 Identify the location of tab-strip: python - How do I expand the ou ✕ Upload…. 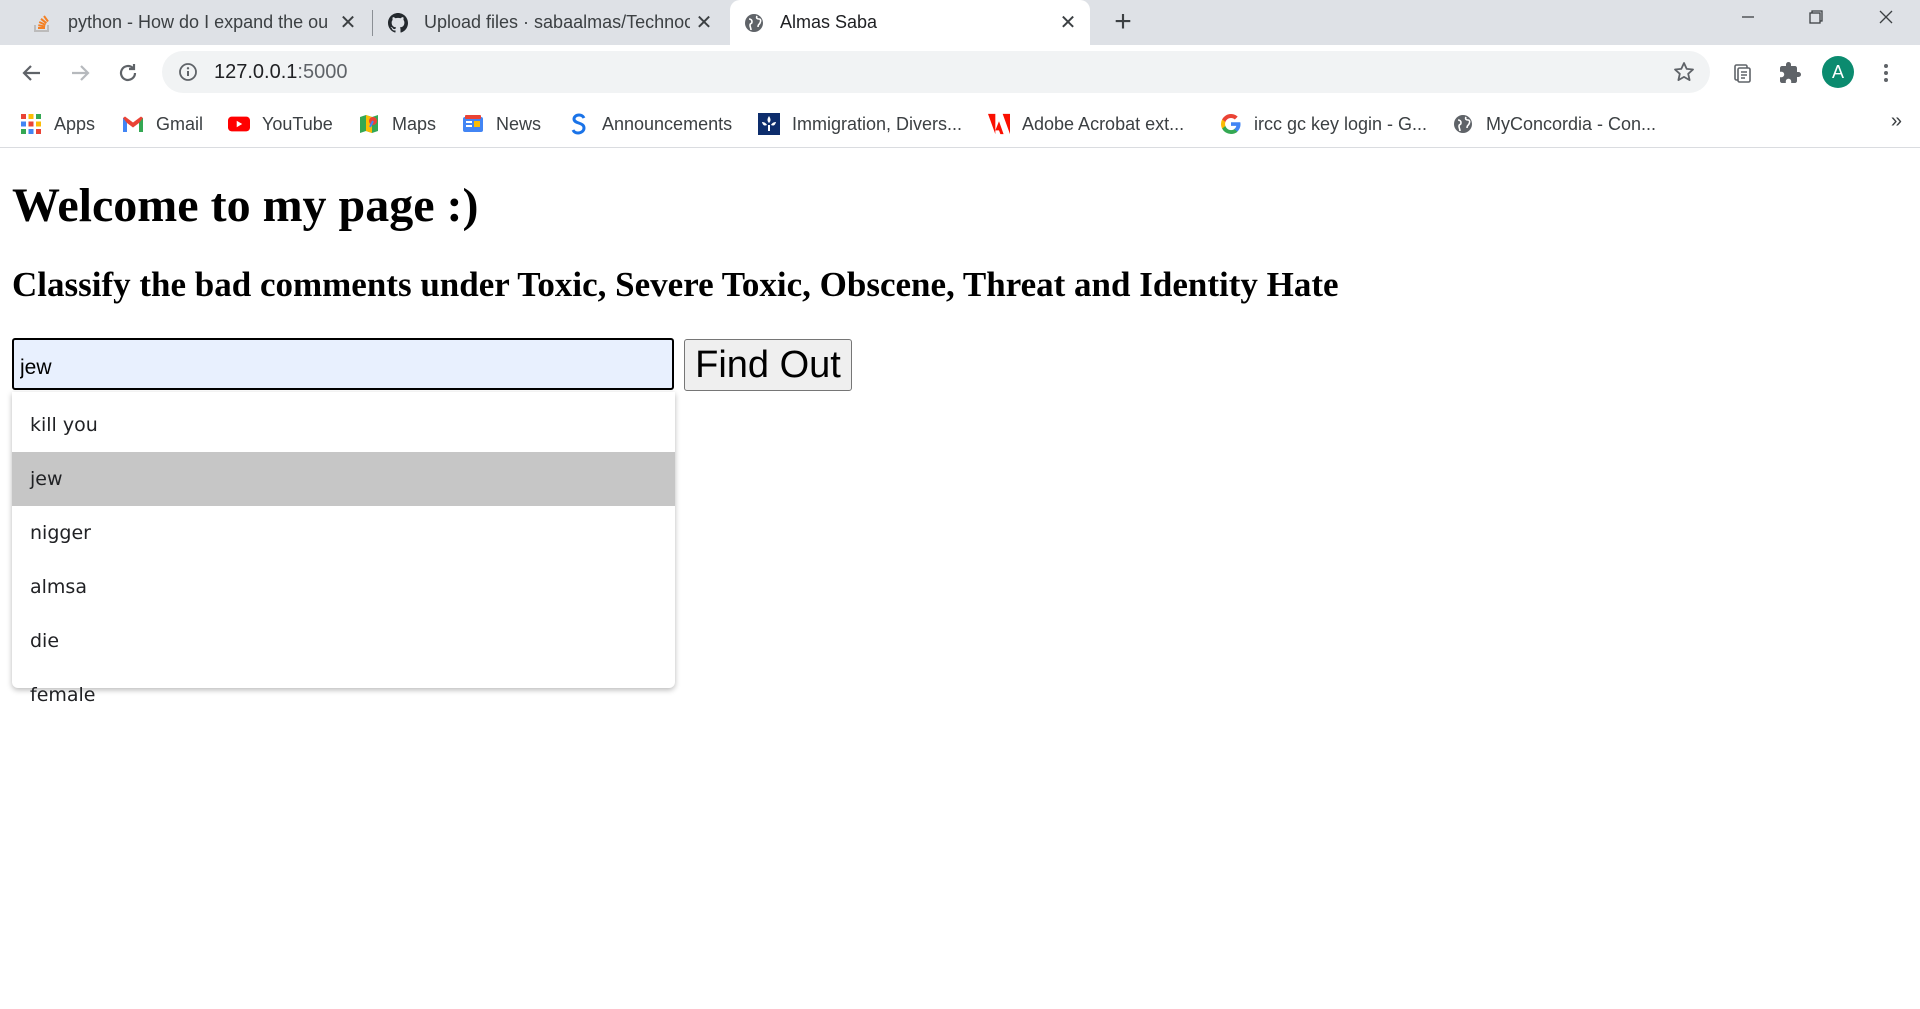
(960, 22).